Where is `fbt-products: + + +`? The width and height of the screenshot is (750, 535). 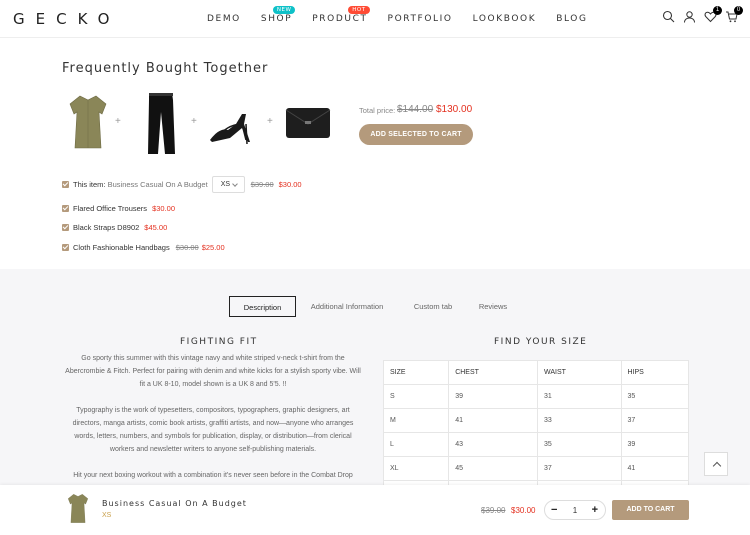 fbt-products: + + + is located at coordinates (207, 123).